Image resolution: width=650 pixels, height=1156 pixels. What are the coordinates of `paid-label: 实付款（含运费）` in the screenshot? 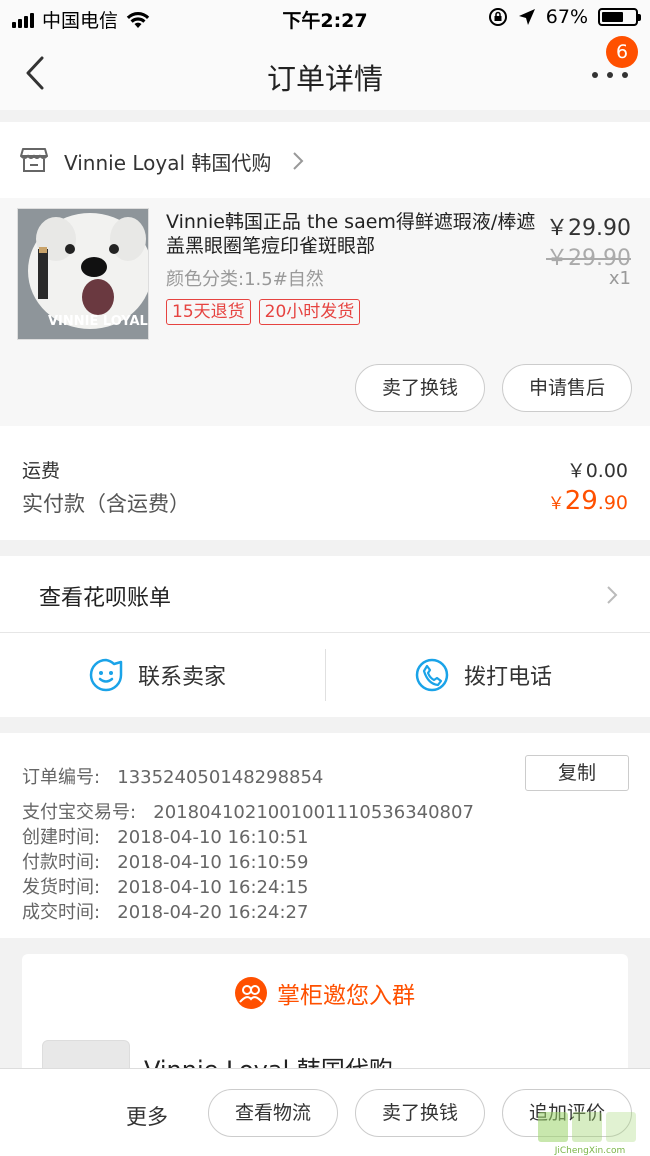 It's located at (106, 504).